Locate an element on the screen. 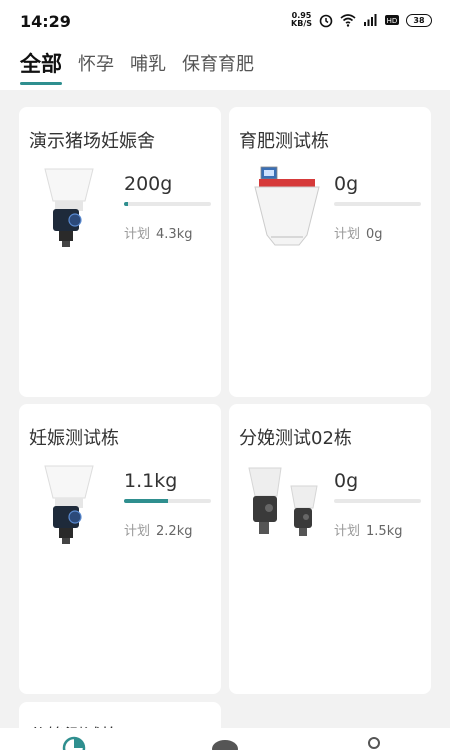  plan-amount: 计划 2.2kg is located at coordinates (158, 529).